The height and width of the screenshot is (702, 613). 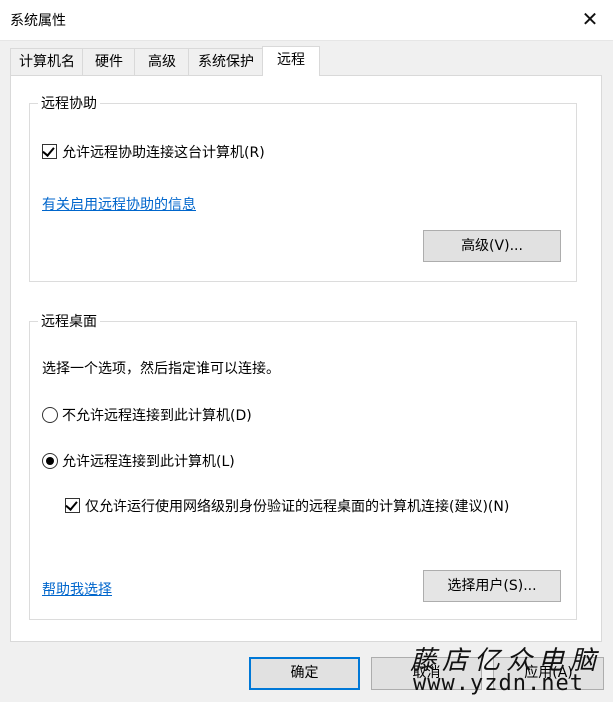 What do you see at coordinates (161, 369) in the screenshot?
I see `remote-desktop-instruction: 选择一个选项，然后指定谁可以连接。` at bounding box center [161, 369].